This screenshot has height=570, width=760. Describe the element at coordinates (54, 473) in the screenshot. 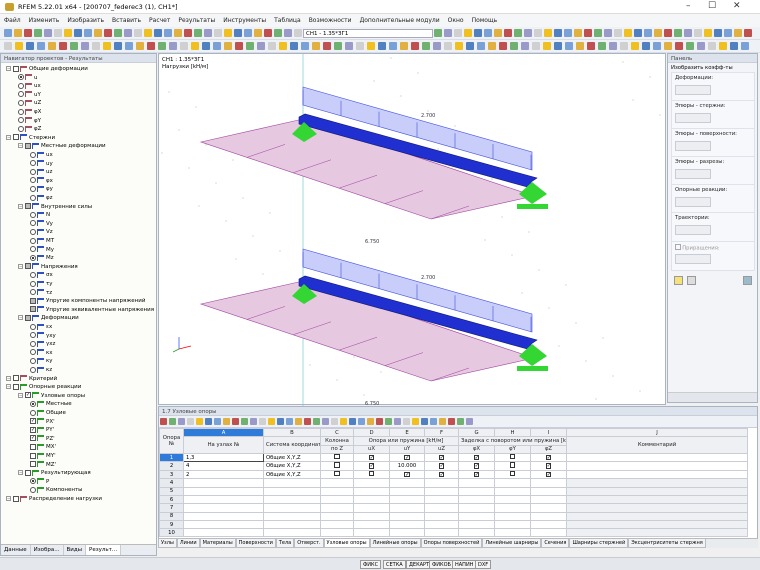

I see `tree-item: − Результирующая` at that location.